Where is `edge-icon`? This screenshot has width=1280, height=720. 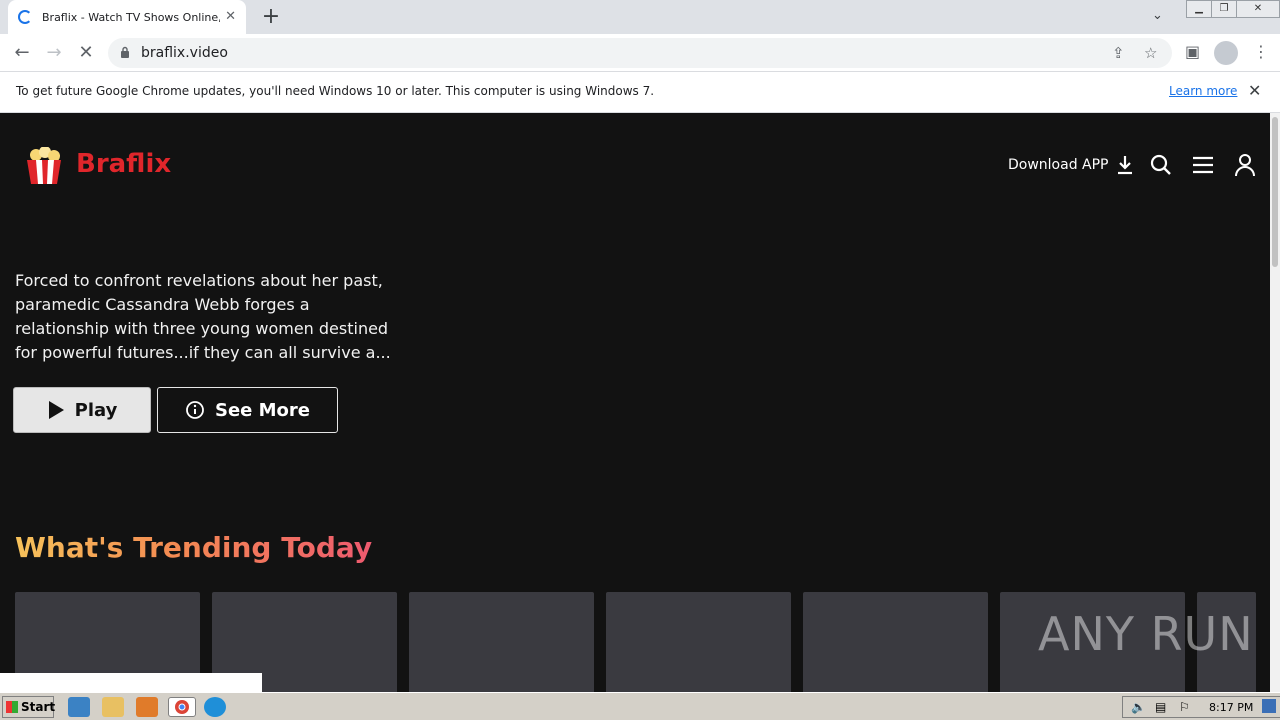
edge-icon is located at coordinates (215, 707).